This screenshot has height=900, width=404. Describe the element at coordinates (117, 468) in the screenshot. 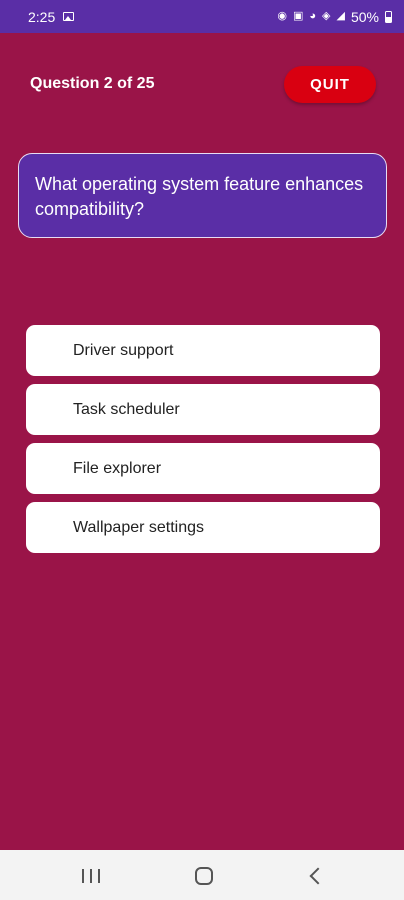

I see `answer-option-label: File explorer` at that location.